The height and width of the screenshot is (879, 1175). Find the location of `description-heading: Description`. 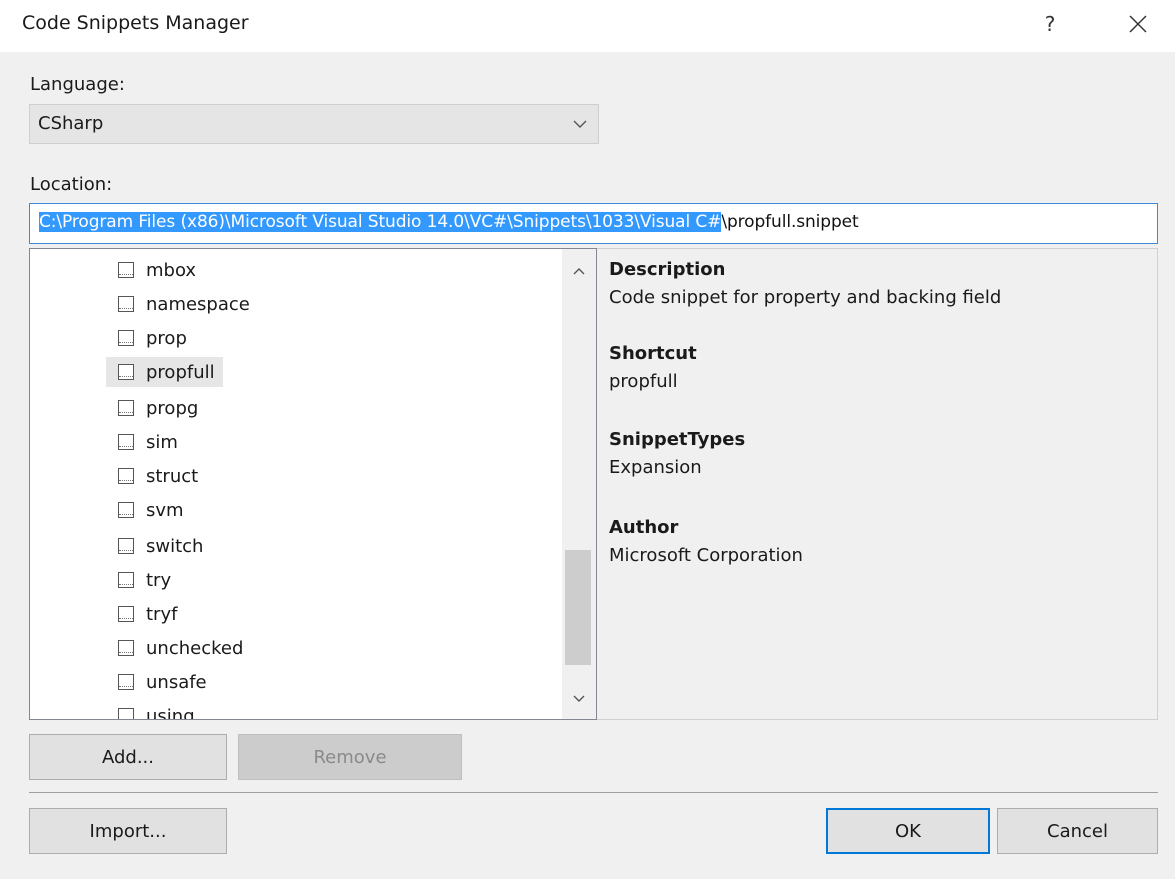

description-heading: Description is located at coordinates (667, 269).